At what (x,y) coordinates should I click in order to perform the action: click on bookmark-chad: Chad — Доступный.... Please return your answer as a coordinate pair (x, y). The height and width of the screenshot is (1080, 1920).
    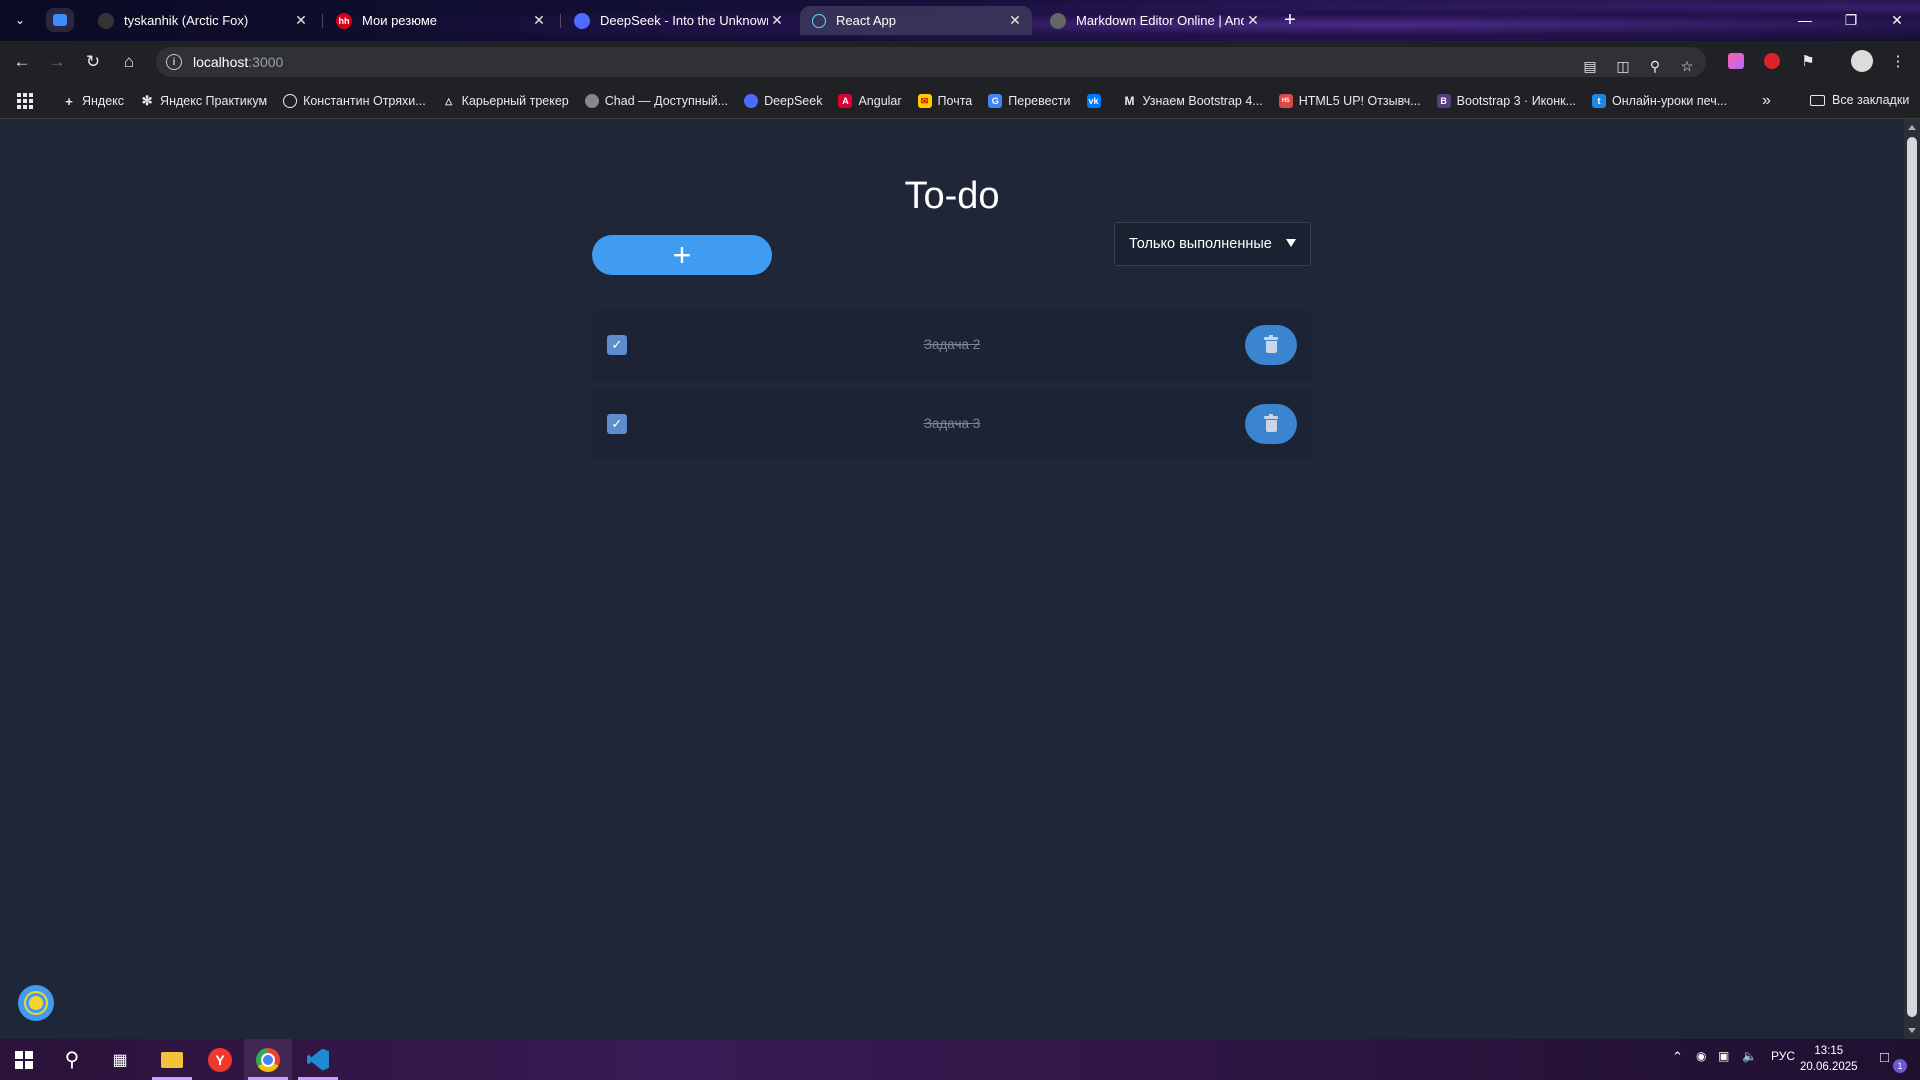
    Looking at the image, I should click on (656, 101).